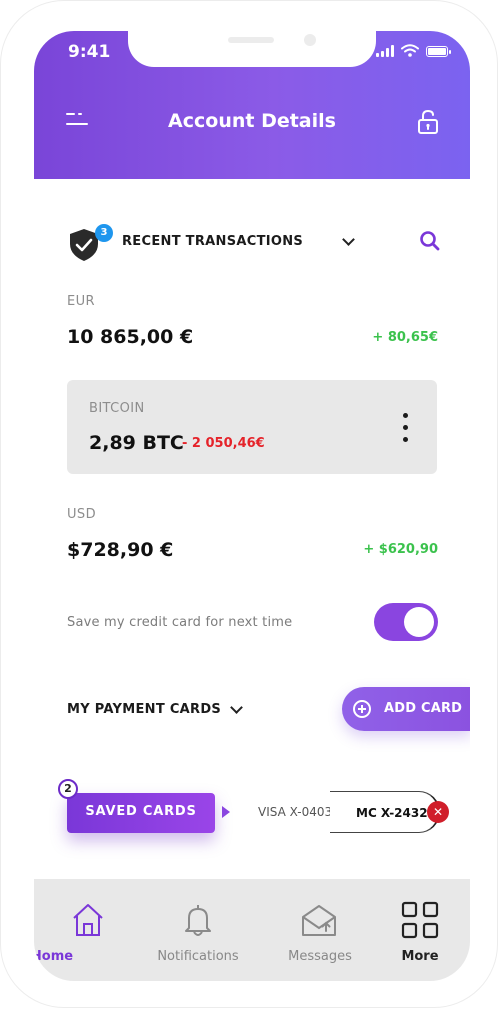 The image size is (500, 1010). What do you see at coordinates (410, 50) in the screenshot?
I see `wifi-icon` at bounding box center [410, 50].